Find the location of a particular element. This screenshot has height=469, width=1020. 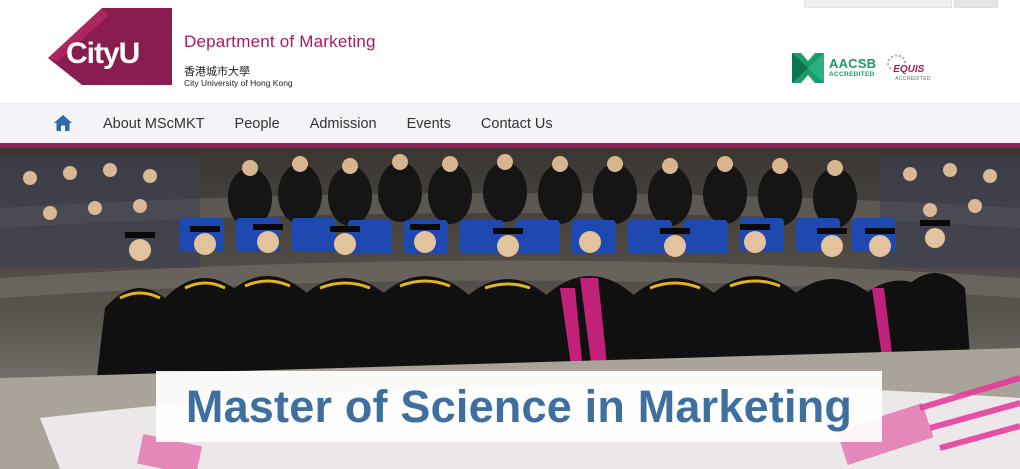

equis-logo: EQUIS ACCREDITED is located at coordinates (907, 68).